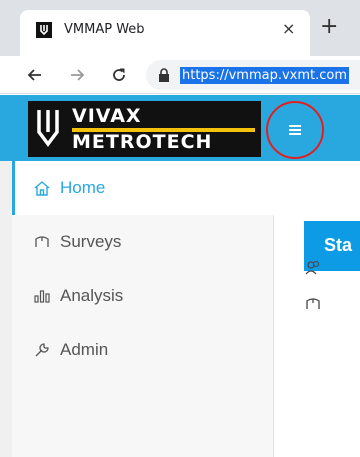 The height and width of the screenshot is (457, 360). I want to click on chart-icon, so click(42, 296).